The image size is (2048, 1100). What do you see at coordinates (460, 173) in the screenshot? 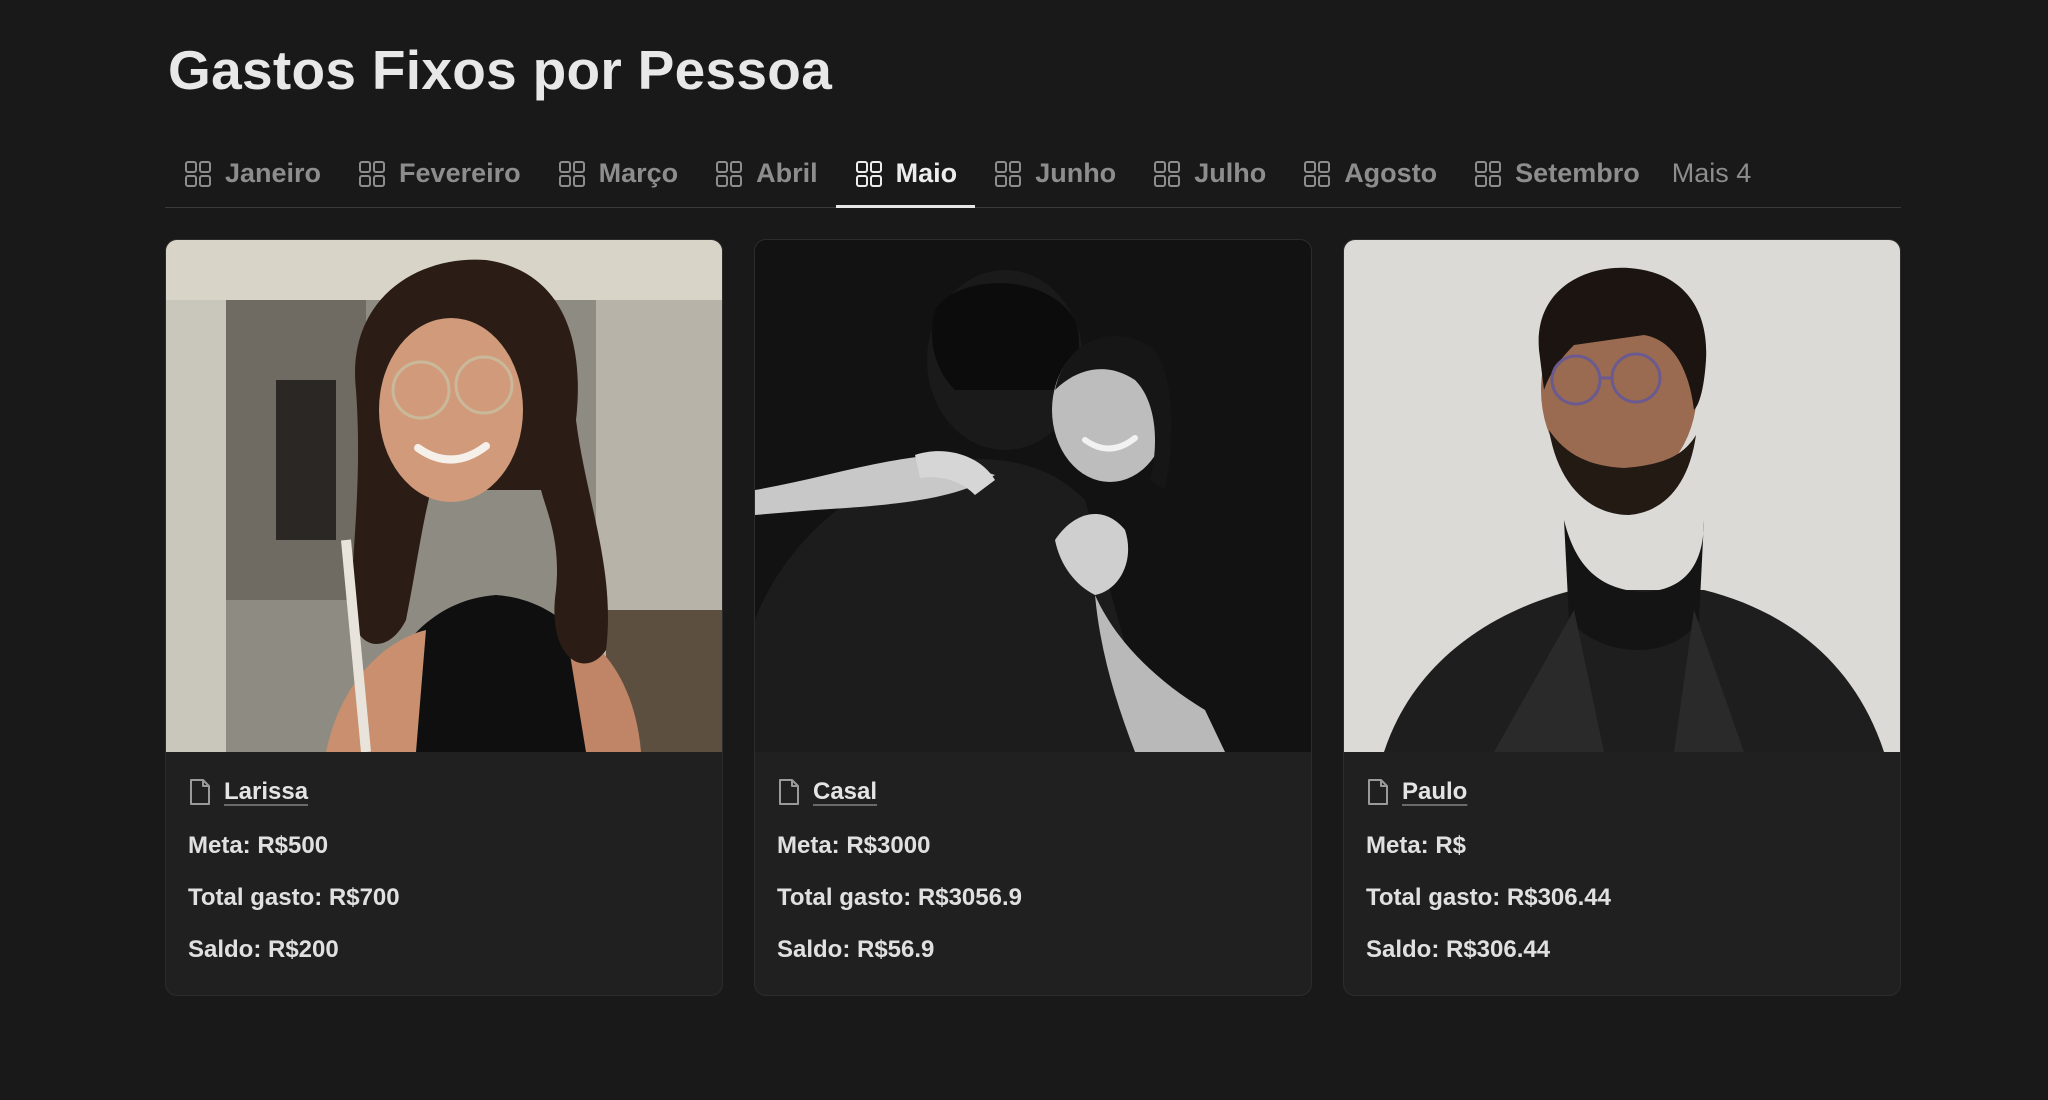
I see `tab-label: Fevereiro` at bounding box center [460, 173].